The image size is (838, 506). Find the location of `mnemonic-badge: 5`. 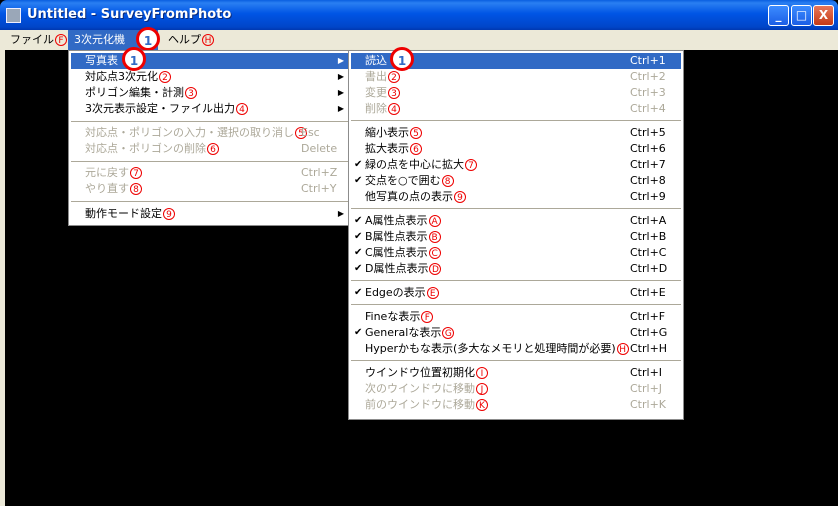

mnemonic-badge: 5 is located at coordinates (416, 133).